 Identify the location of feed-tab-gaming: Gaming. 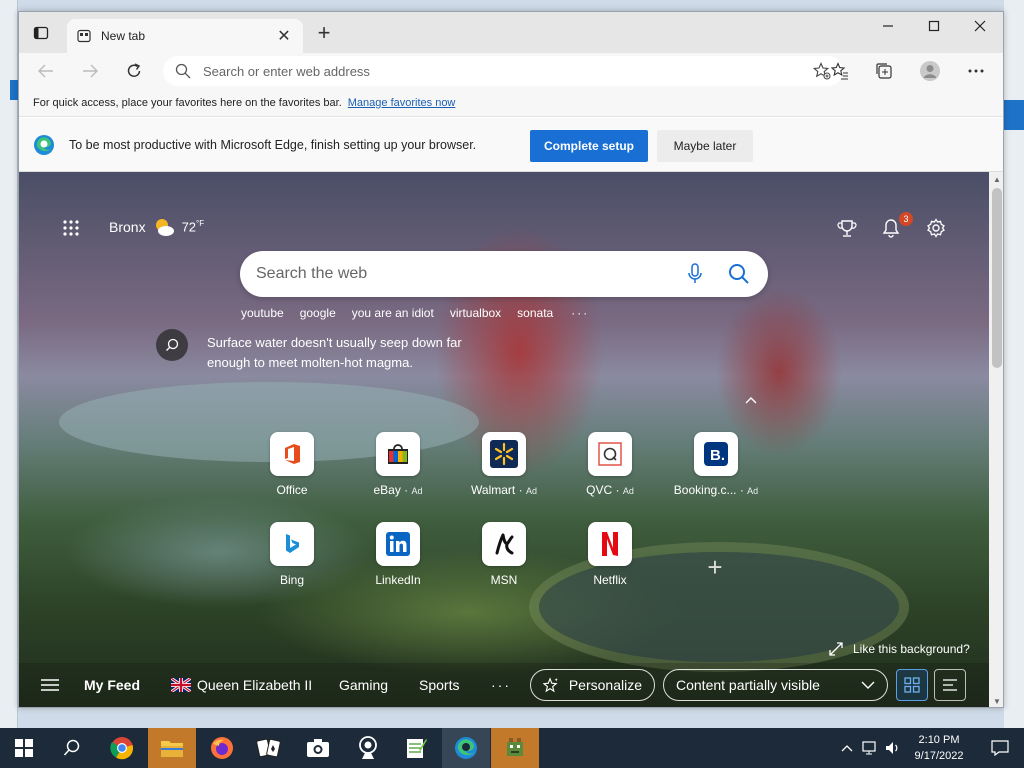
(363, 685).